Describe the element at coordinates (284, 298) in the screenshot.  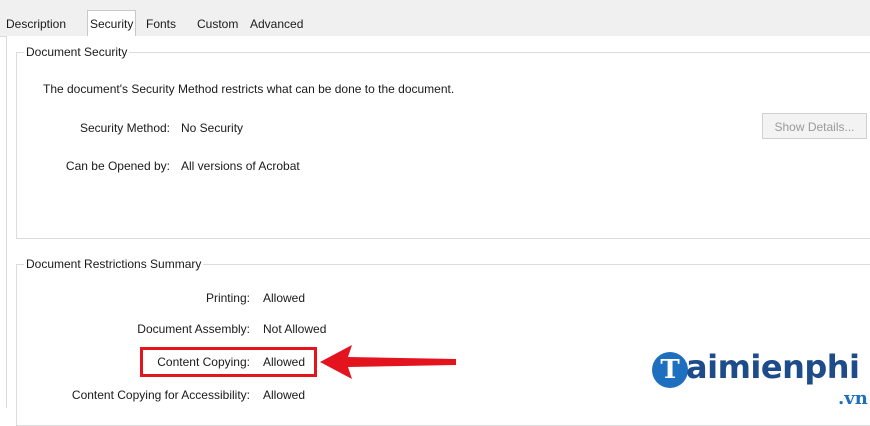
I see `printing-value: Allowed` at that location.